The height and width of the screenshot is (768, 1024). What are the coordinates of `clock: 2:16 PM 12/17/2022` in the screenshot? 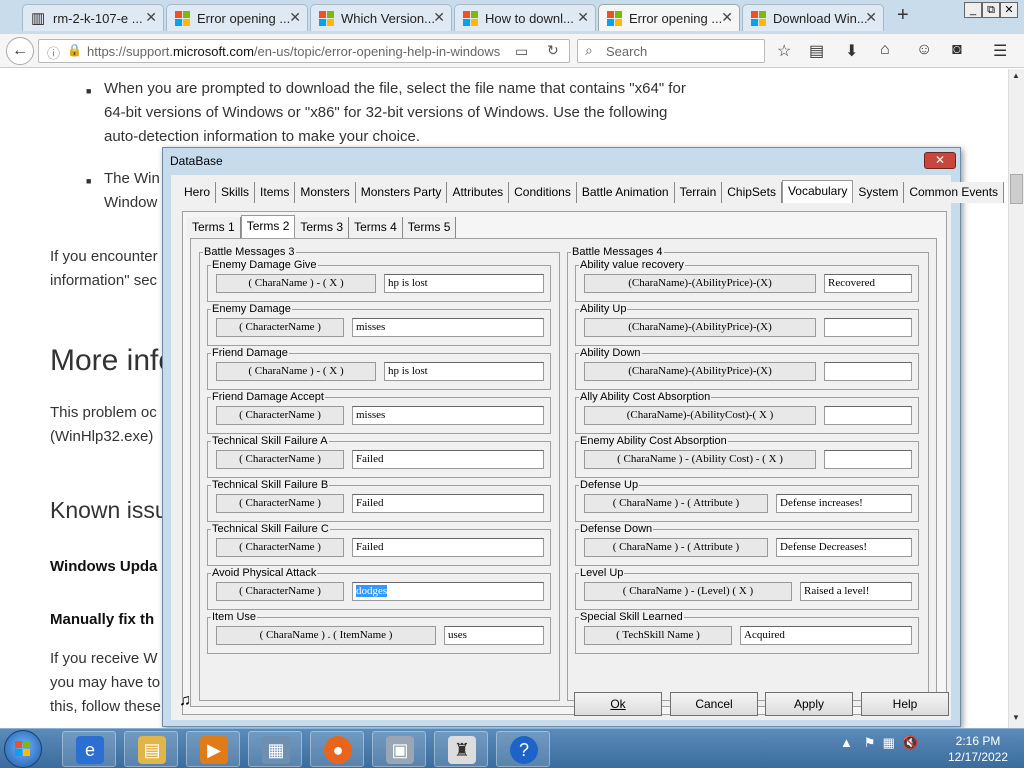 It's located at (978, 749).